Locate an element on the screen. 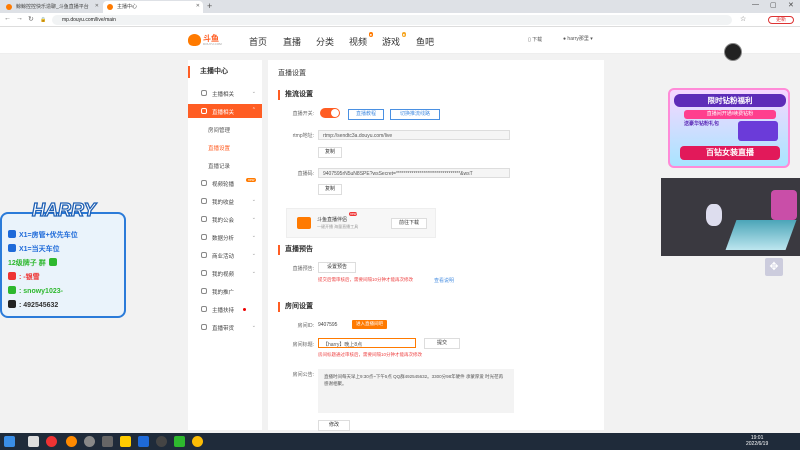 The height and width of the screenshot is (450, 800). browser-tab: 鲸鲸控控快乐造聊_斗鱼直播平台 ✕ is located at coordinates (52, 7).